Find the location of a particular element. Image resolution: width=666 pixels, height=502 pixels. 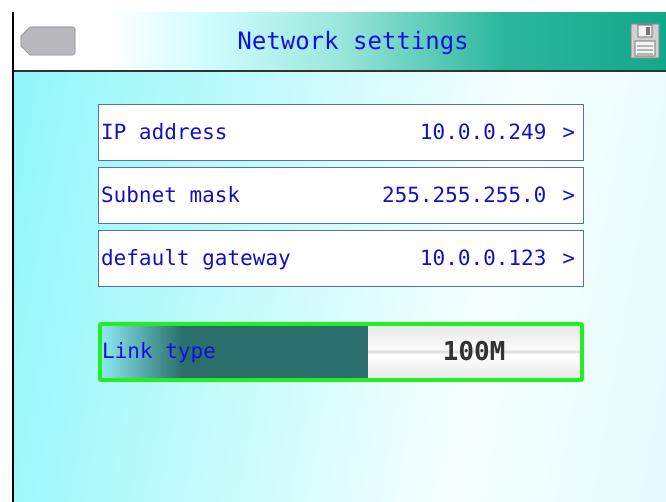

back-button is located at coordinates (48, 41).